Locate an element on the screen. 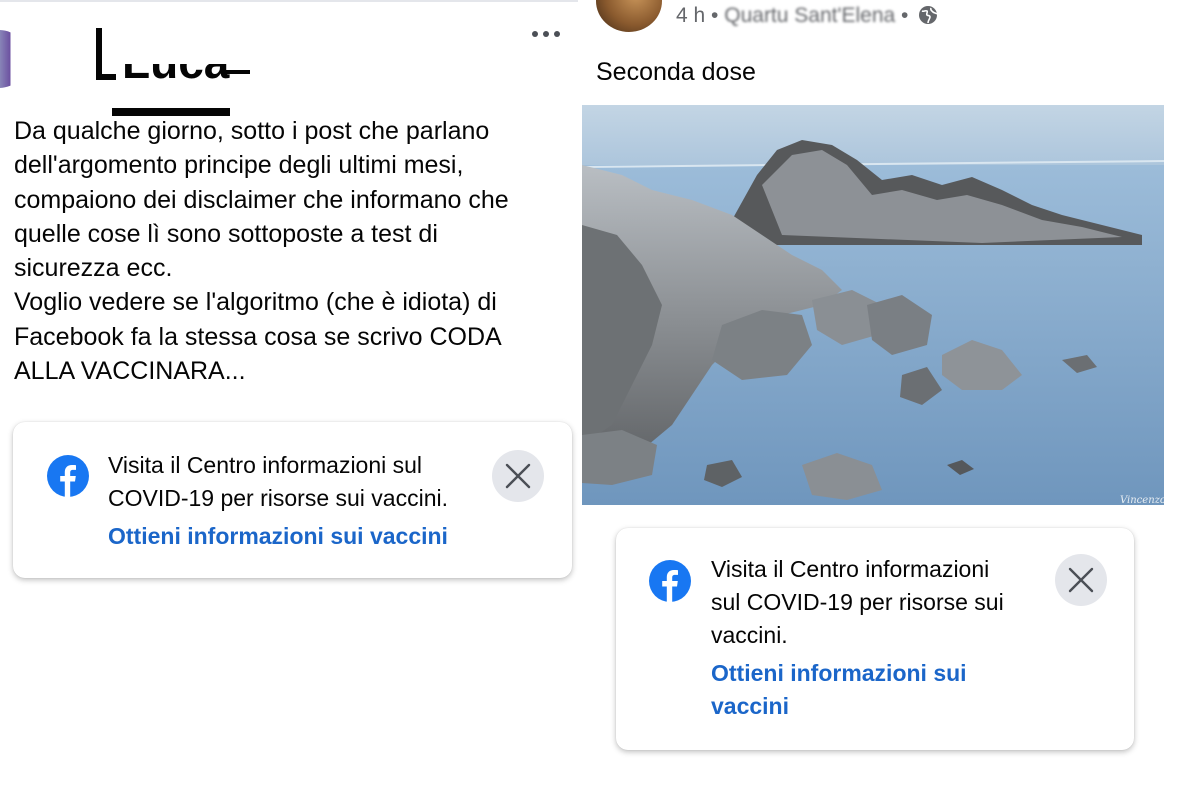 This screenshot has height=810, width=1200. vaccine-info-link: Ottieni informazioni sui is located at coordinates (839, 673).